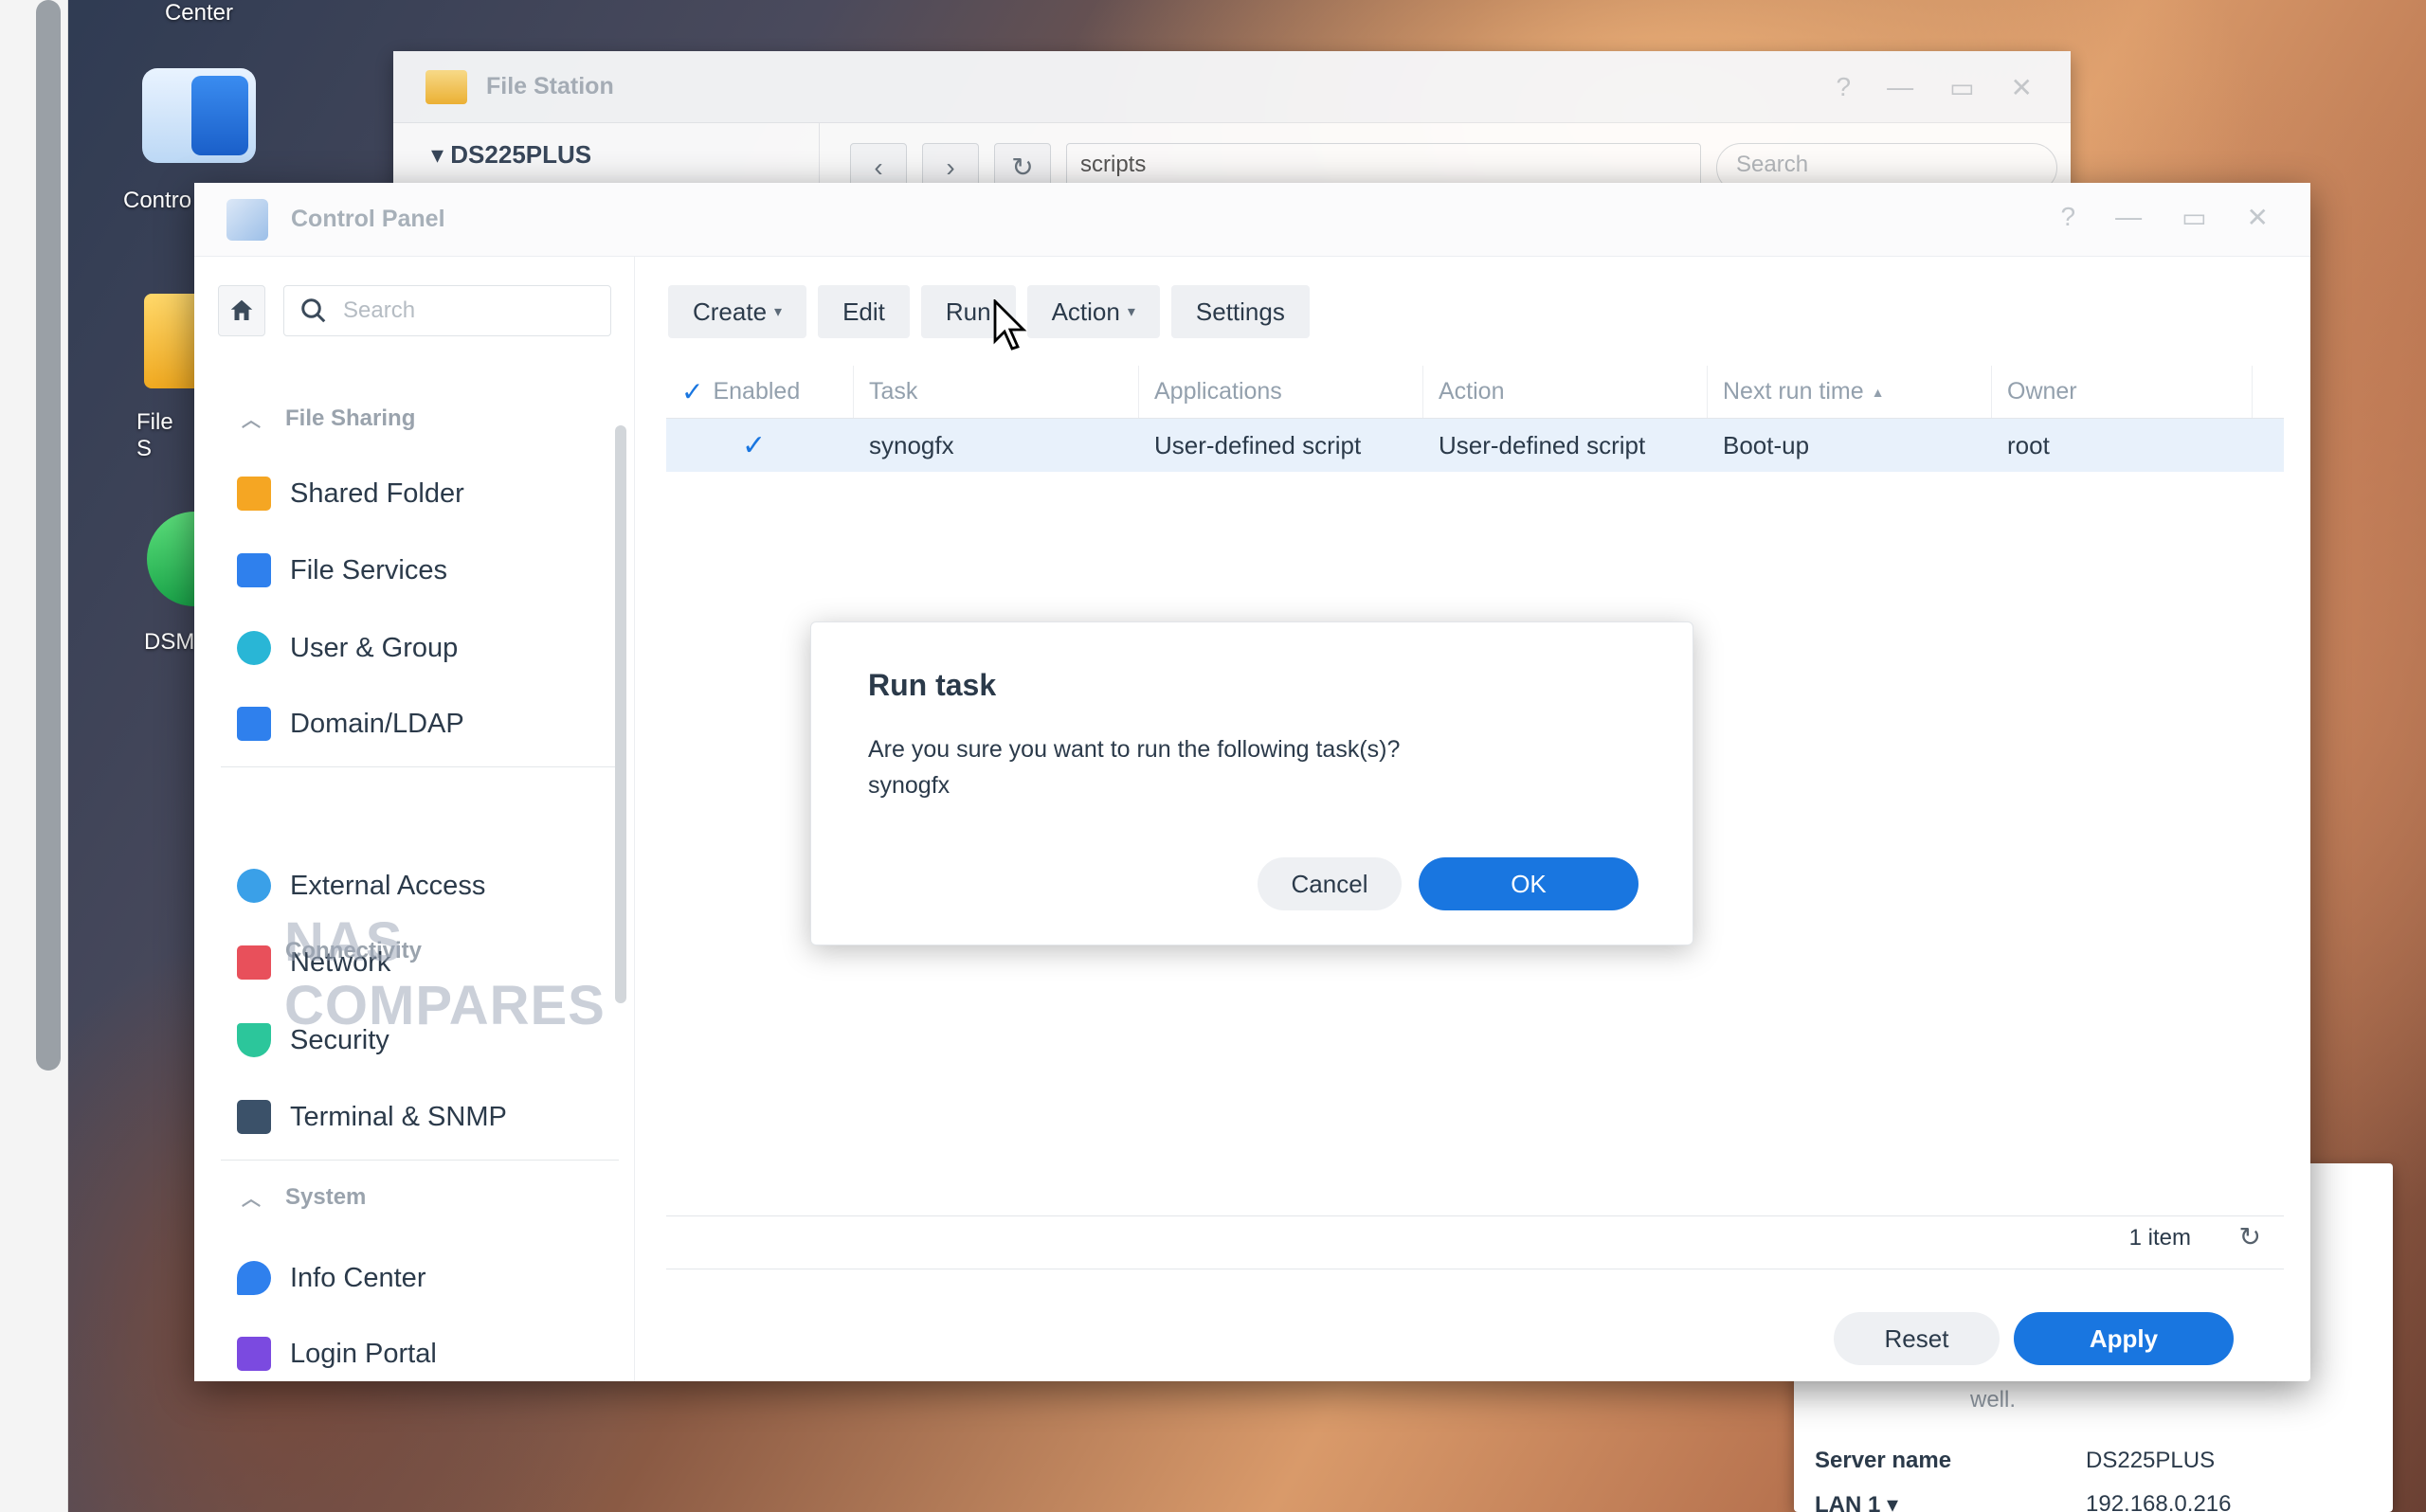 This screenshot has height=1512, width=2426. What do you see at coordinates (254, 962) in the screenshot?
I see `network-home-icon` at bounding box center [254, 962].